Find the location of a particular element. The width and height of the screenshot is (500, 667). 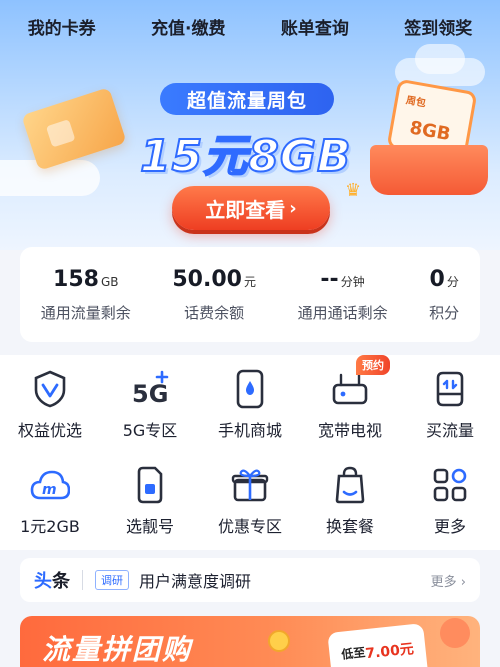

headline-logo: 头条 is located at coordinates (52, 580).